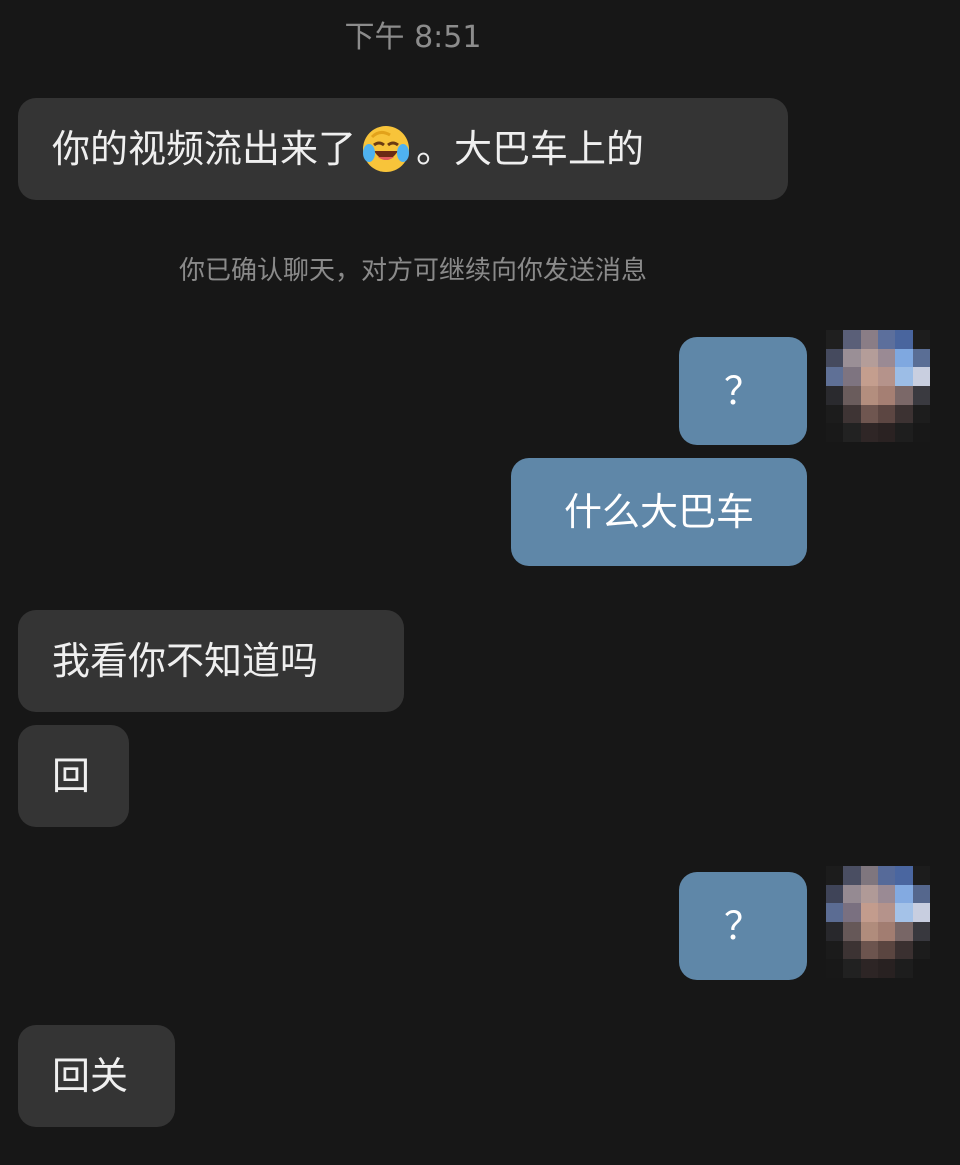 The width and height of the screenshot is (960, 1165). What do you see at coordinates (90, 1076) in the screenshot?
I see `message-text: 回关` at bounding box center [90, 1076].